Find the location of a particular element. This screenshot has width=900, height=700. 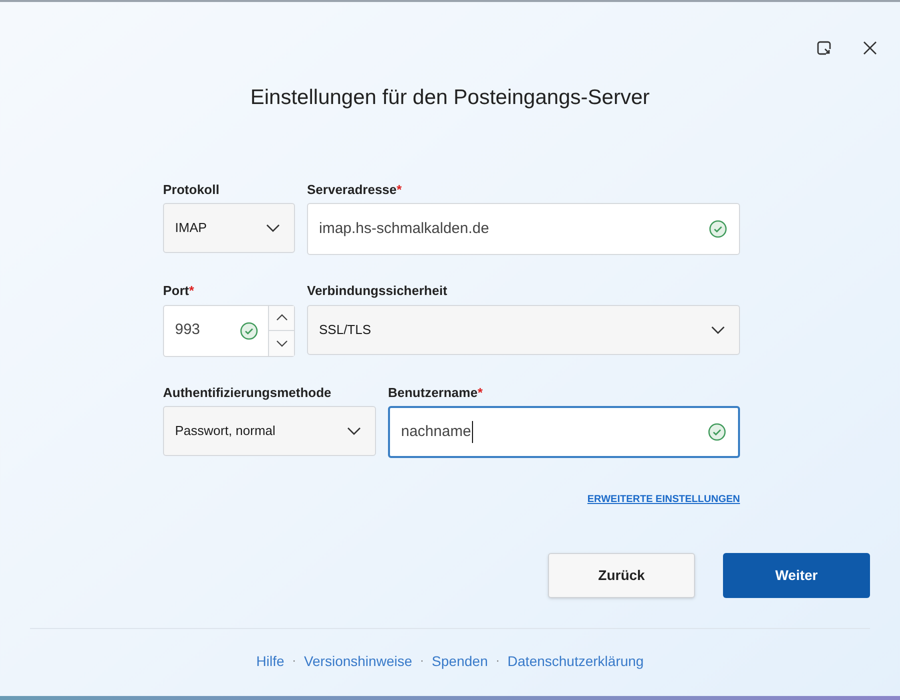

field-label: Serveradresse is located at coordinates (352, 189).